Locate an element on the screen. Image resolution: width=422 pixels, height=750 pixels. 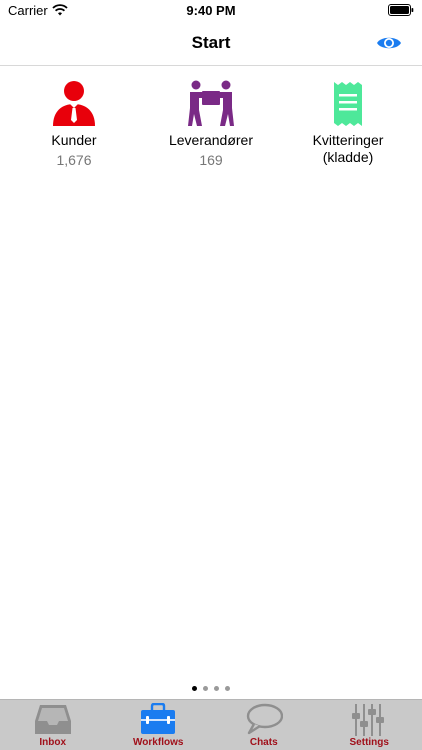
tile-label: Kvitteringer (kladde) is located at coordinates (348, 148).